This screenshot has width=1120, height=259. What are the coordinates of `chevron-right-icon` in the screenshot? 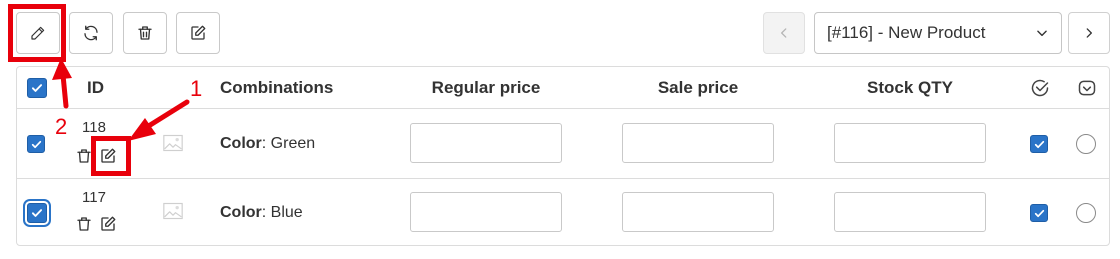 It's located at (1089, 33).